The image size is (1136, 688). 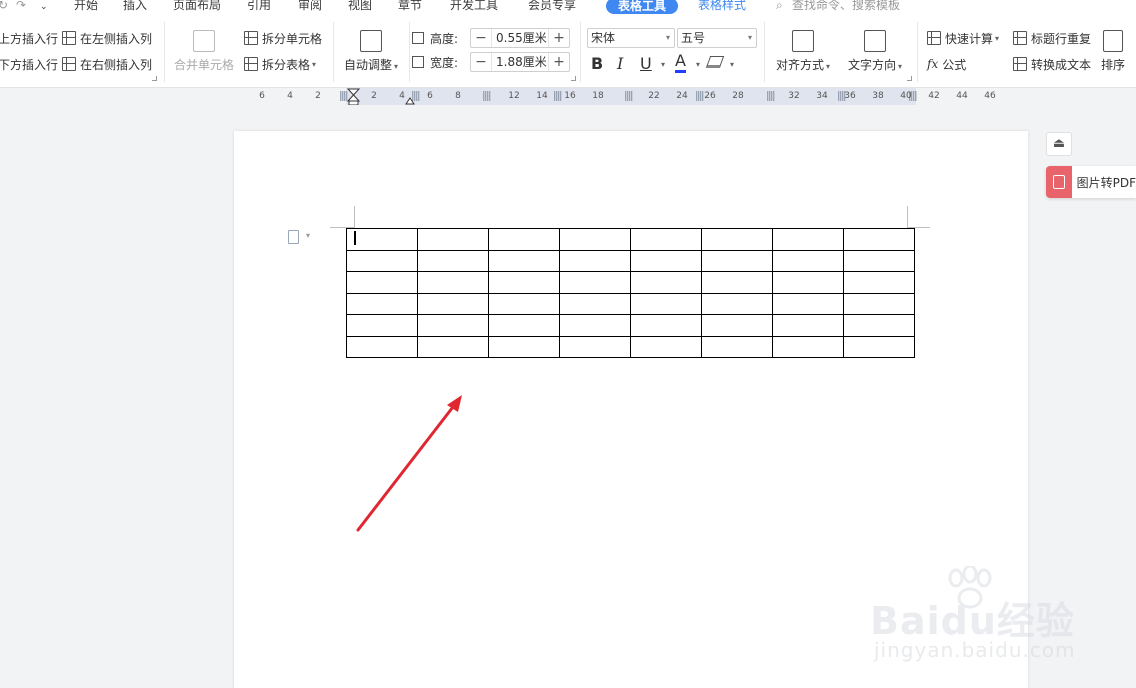 What do you see at coordinates (597, 63) in the screenshot?
I see `bold-button: B` at bounding box center [597, 63].